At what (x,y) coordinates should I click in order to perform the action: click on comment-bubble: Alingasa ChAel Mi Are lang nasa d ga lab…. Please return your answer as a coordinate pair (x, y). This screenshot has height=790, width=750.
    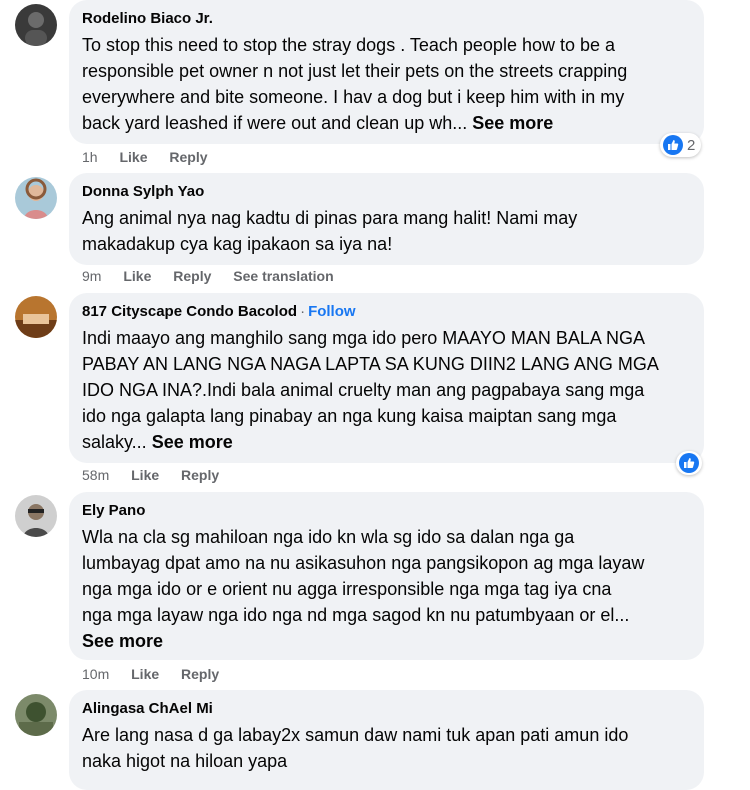
    Looking at the image, I should click on (386, 740).